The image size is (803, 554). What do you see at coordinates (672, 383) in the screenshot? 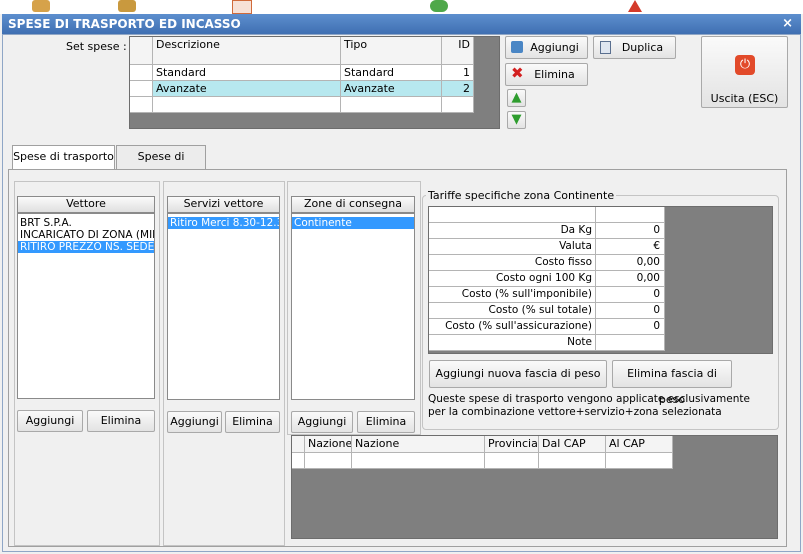
I see `elimina-fascia-button: Elimina fascia di peso` at bounding box center [672, 383].